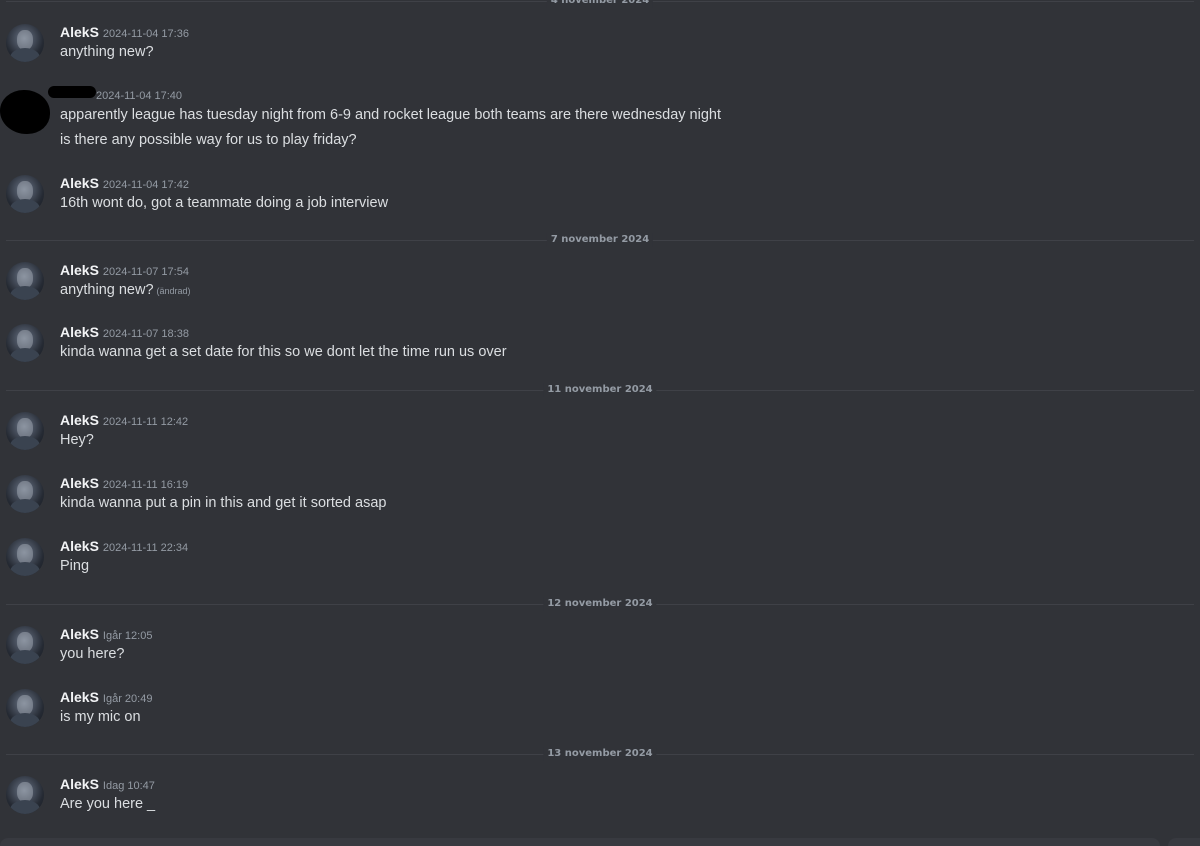 This screenshot has height=846, width=1200. What do you see at coordinates (1184, 842) in the screenshot?
I see `composer-side-panel` at bounding box center [1184, 842].